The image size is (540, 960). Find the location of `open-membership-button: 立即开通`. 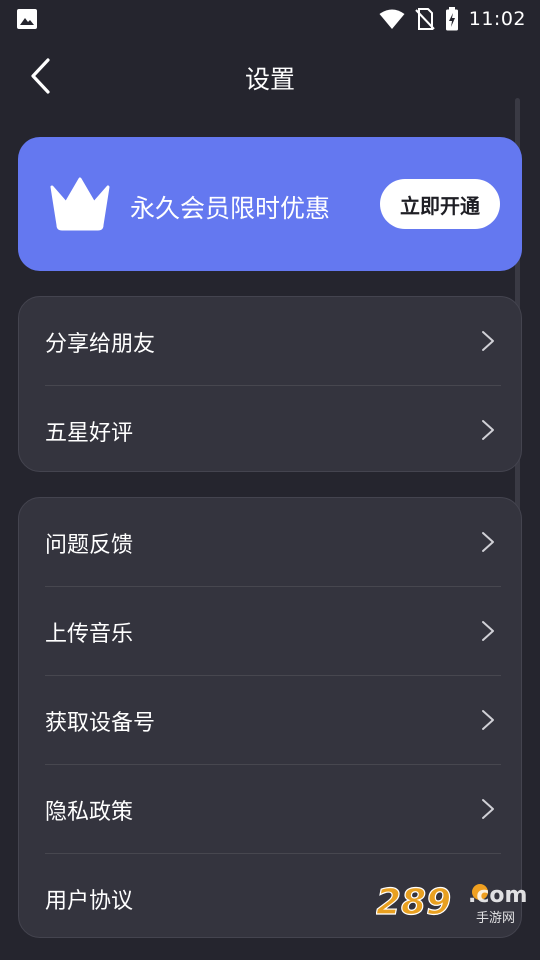

open-membership-button: 立即开通 is located at coordinates (440, 204).